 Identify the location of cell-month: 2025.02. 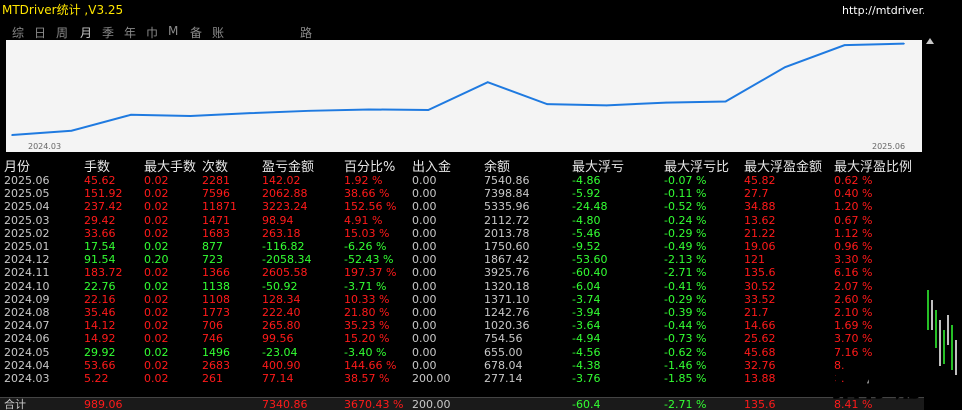
(27, 233).